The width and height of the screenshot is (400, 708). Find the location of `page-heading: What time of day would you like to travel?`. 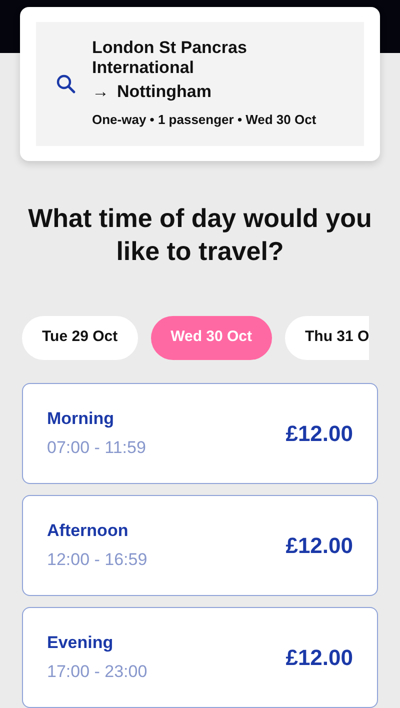

page-heading: What time of day would you like to travel? is located at coordinates (200, 235).